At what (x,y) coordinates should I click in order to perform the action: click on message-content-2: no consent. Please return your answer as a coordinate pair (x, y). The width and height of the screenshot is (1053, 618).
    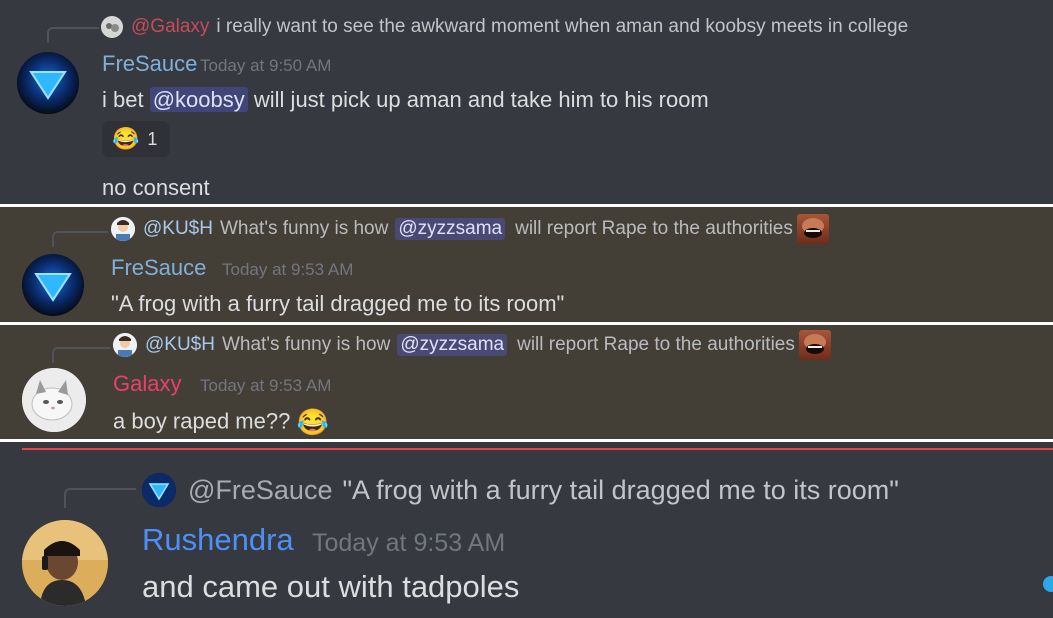
    Looking at the image, I should click on (156, 187).